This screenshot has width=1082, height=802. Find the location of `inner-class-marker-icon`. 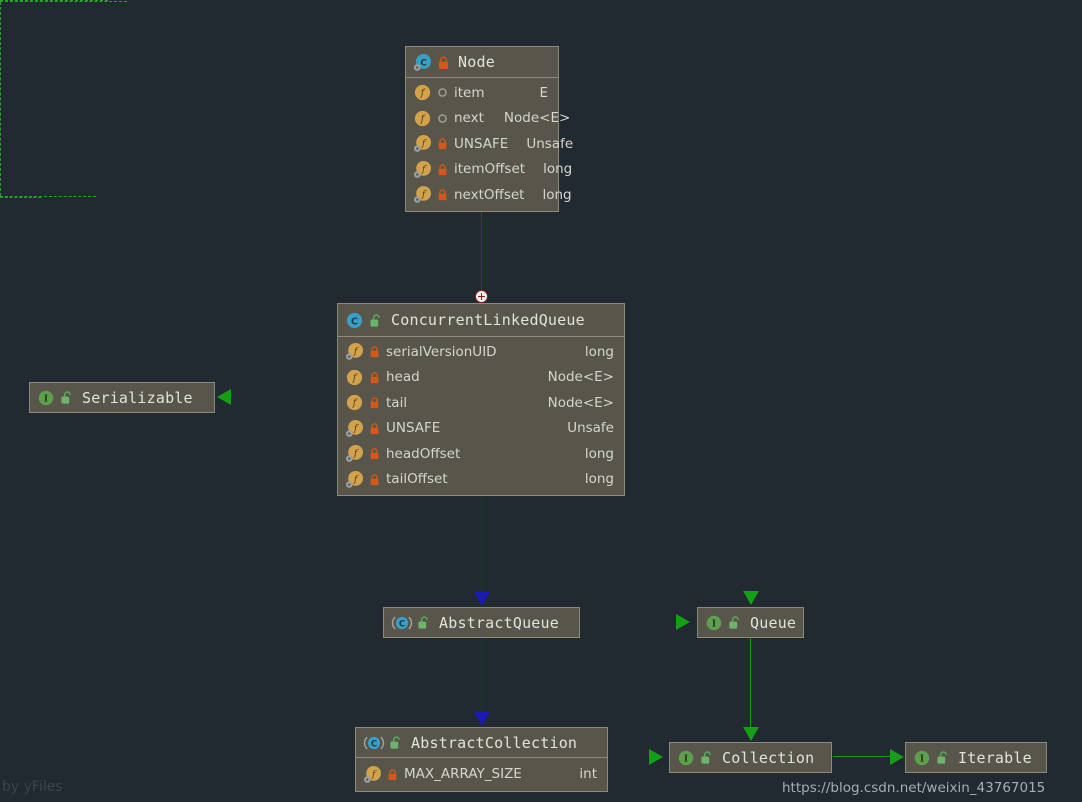

inner-class-marker-icon is located at coordinates (481, 296).